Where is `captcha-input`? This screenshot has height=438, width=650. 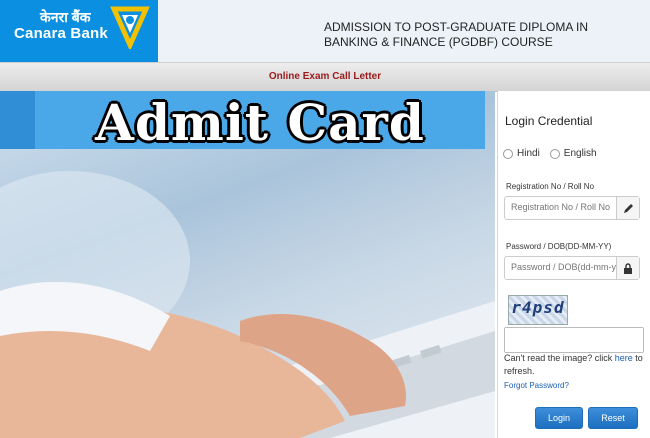
captcha-input is located at coordinates (574, 340).